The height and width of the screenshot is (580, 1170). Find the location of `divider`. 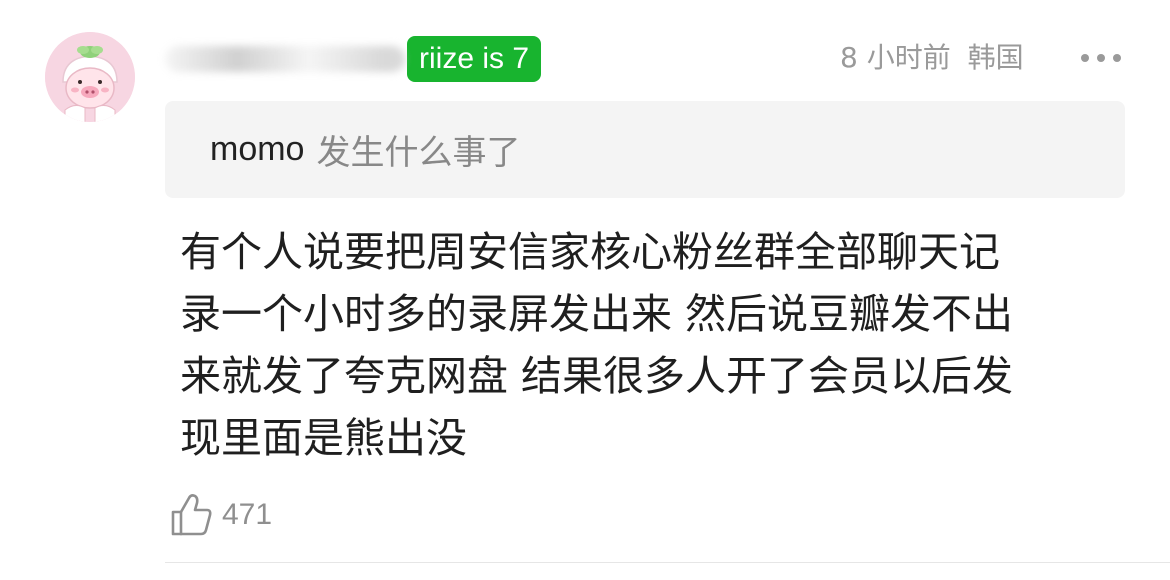

divider is located at coordinates (667, 562).